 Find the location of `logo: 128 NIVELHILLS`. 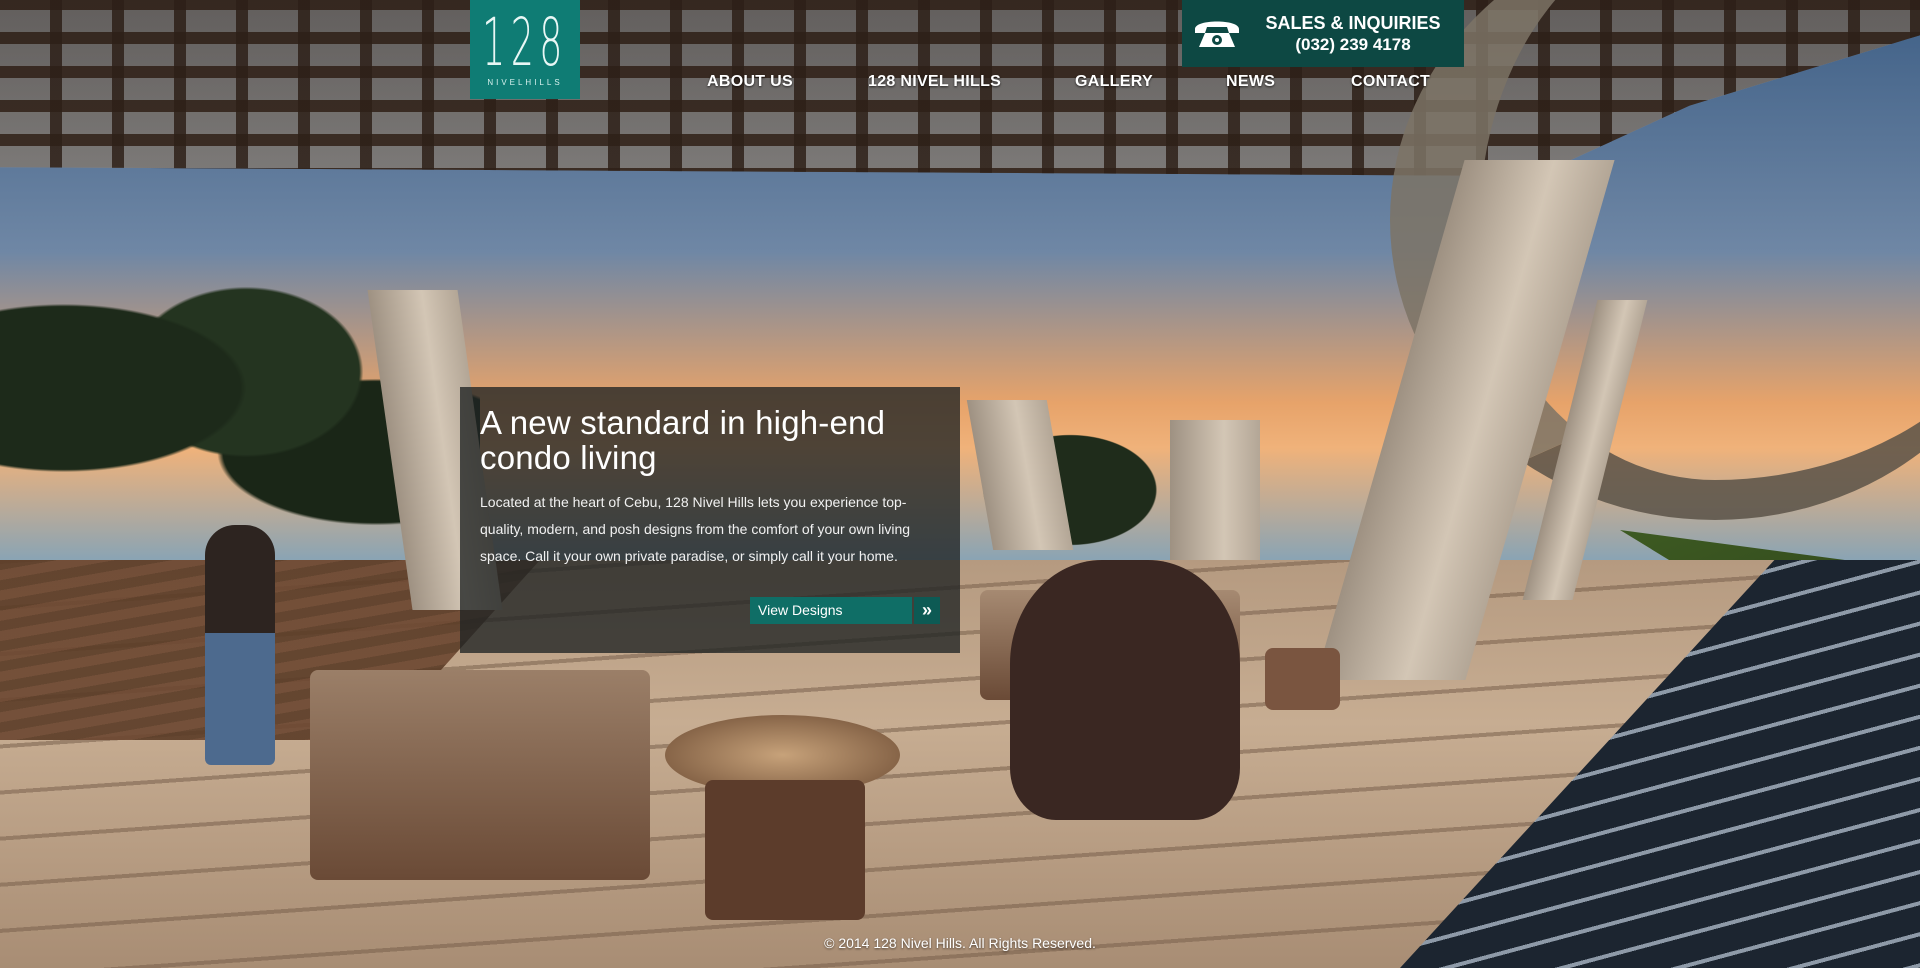

logo: 128 NIVELHILLS is located at coordinates (525, 49).